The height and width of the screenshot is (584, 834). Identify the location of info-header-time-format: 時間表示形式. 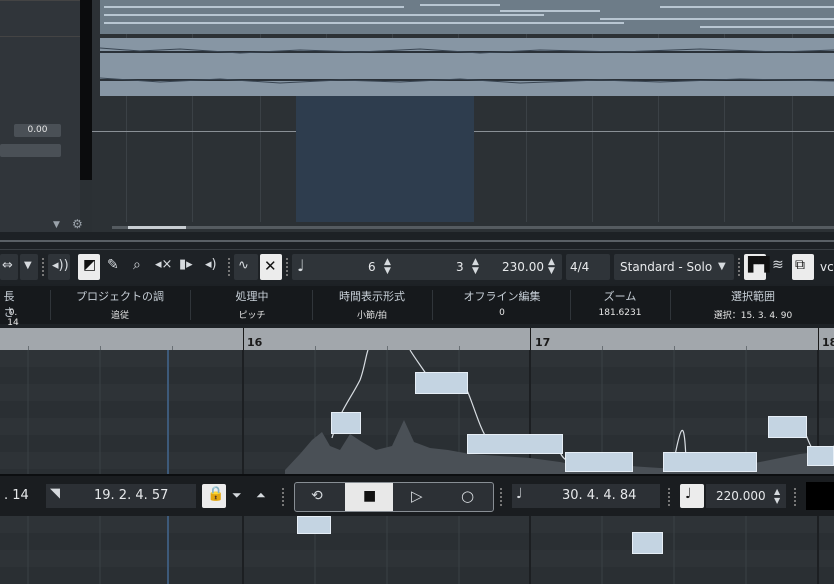
(372, 296).